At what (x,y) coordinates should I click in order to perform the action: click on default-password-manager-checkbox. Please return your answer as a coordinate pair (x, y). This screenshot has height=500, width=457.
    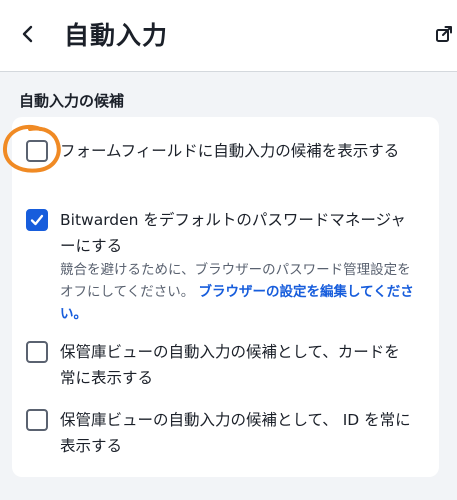
    Looking at the image, I should click on (37, 220).